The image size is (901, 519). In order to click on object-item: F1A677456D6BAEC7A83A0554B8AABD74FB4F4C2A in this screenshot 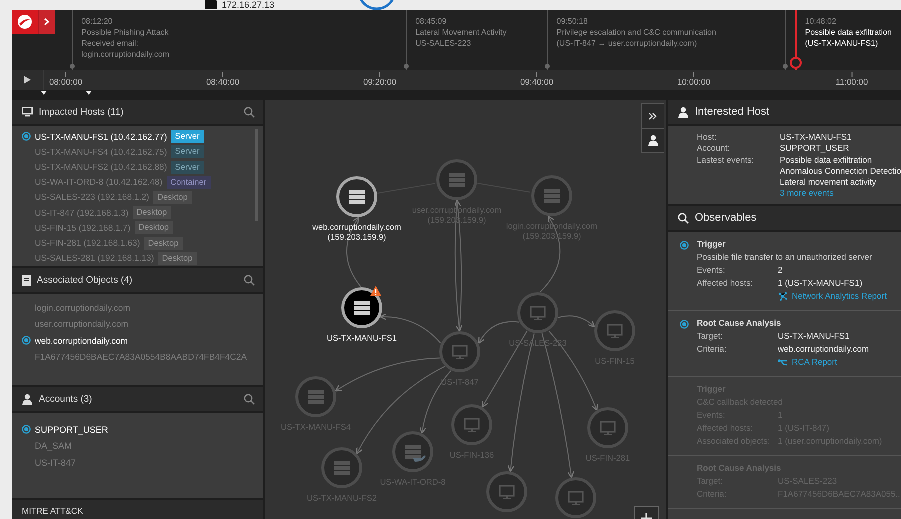, I will do `click(141, 357)`.